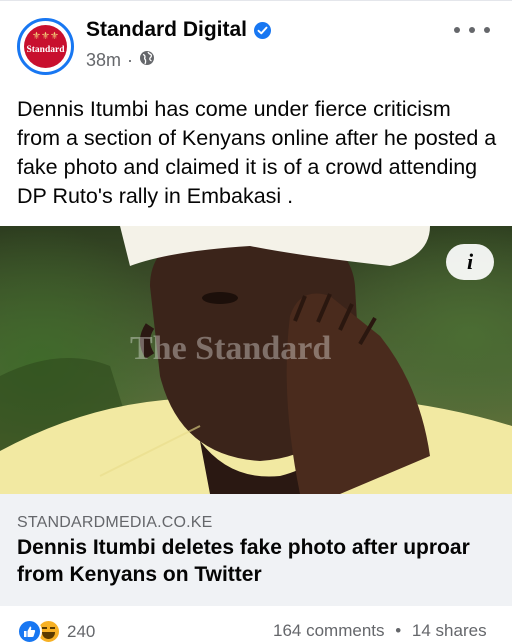 The width and height of the screenshot is (512, 644). I want to click on engagement-counts: 164 comments • 14 shares, so click(380, 631).